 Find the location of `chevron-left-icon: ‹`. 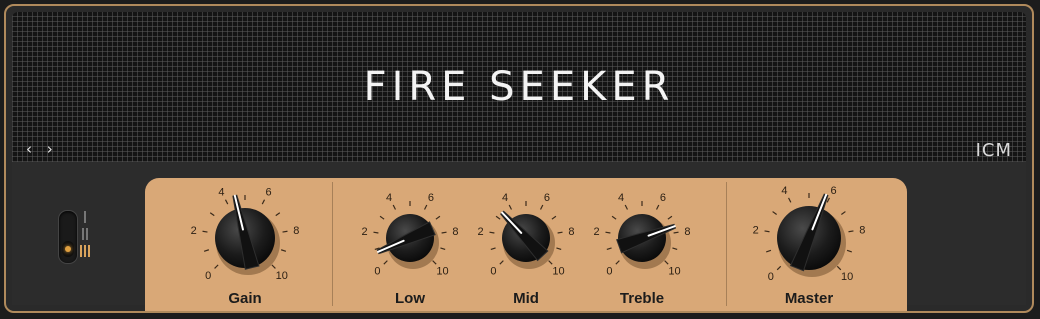

chevron-left-icon: ‹ is located at coordinates (34, 149).